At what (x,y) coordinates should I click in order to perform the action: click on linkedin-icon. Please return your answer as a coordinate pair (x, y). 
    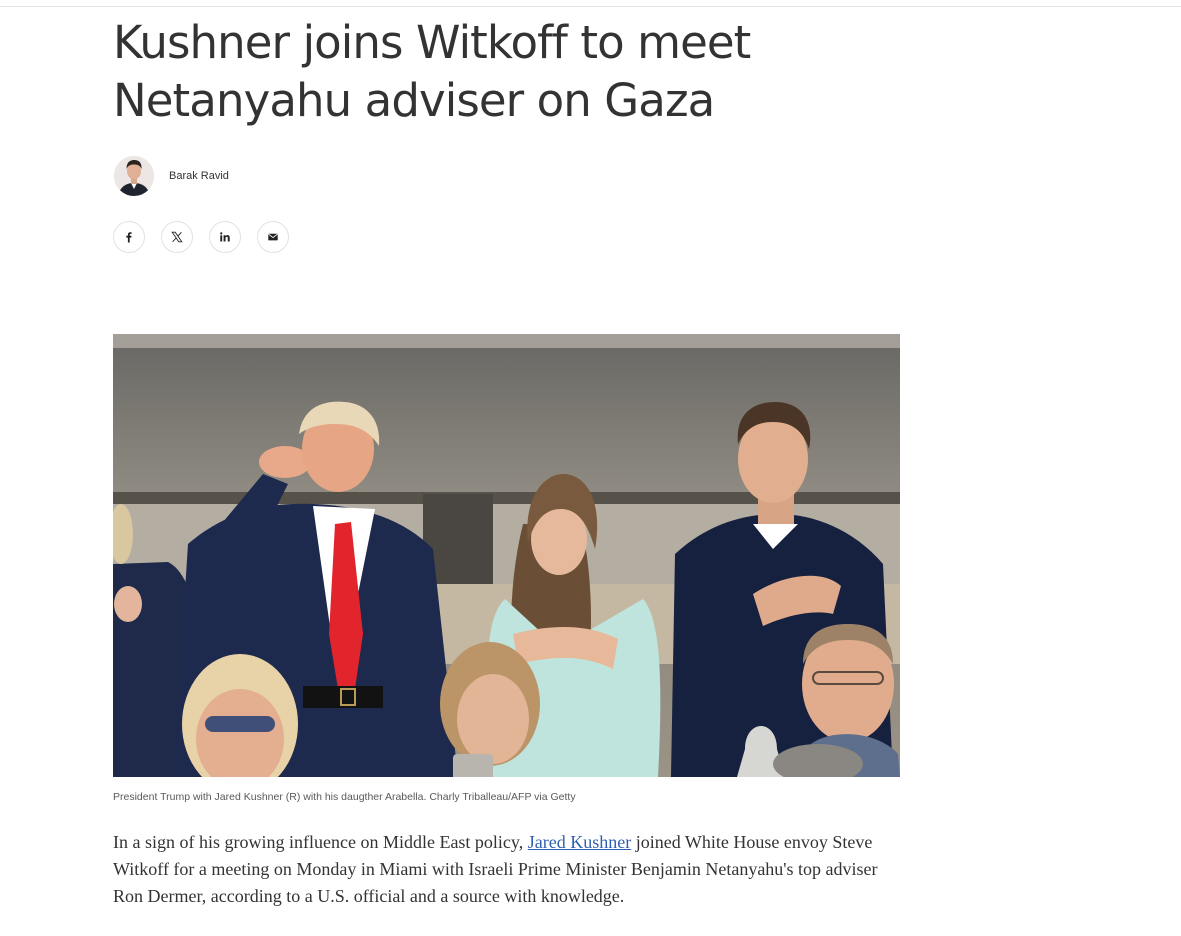
    Looking at the image, I should click on (225, 237).